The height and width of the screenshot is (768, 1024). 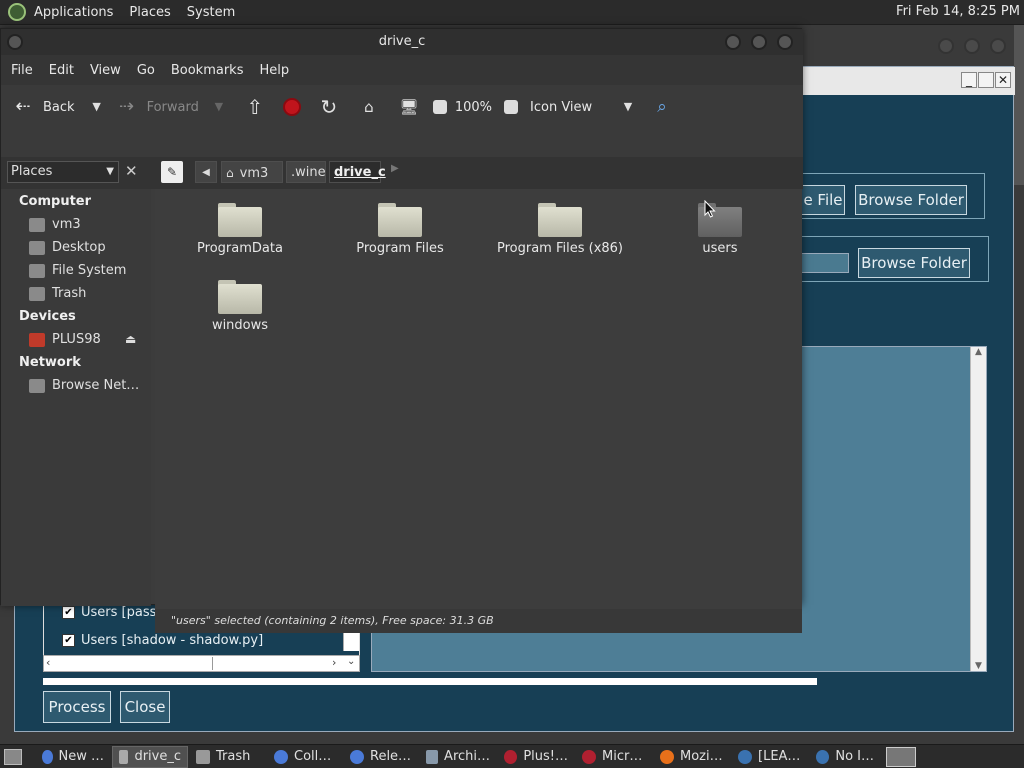 I want to click on menu-file: File, so click(x=22, y=70).